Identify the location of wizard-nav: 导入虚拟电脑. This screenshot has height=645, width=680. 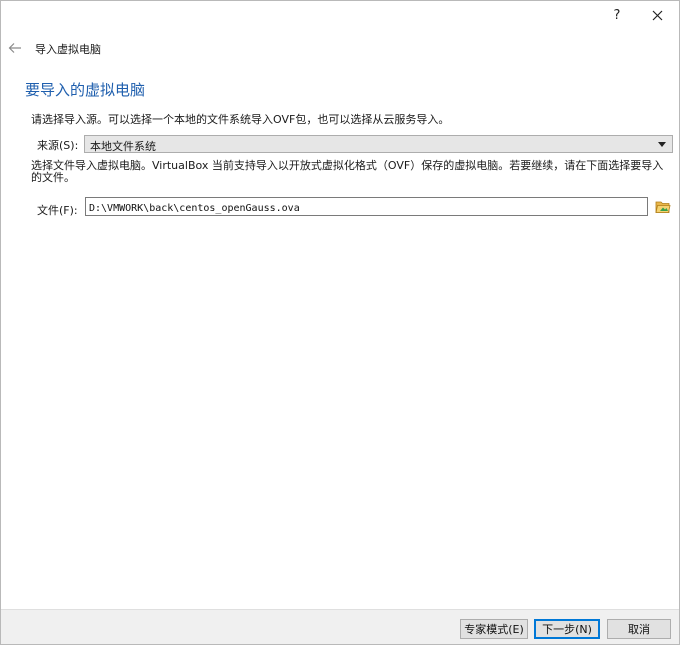
(340, 48).